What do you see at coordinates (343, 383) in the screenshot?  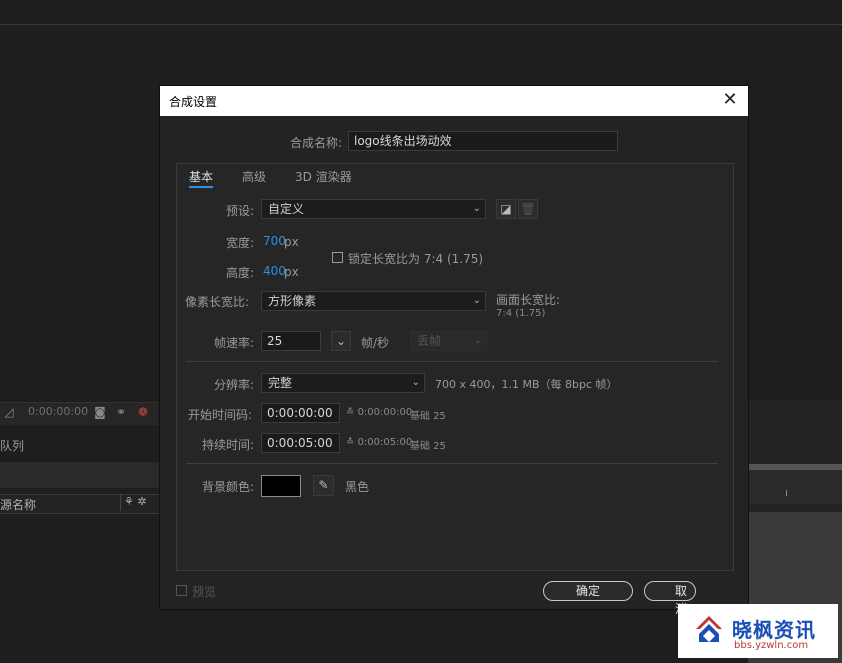 I see `resolution-select: 完整 ⌄` at bounding box center [343, 383].